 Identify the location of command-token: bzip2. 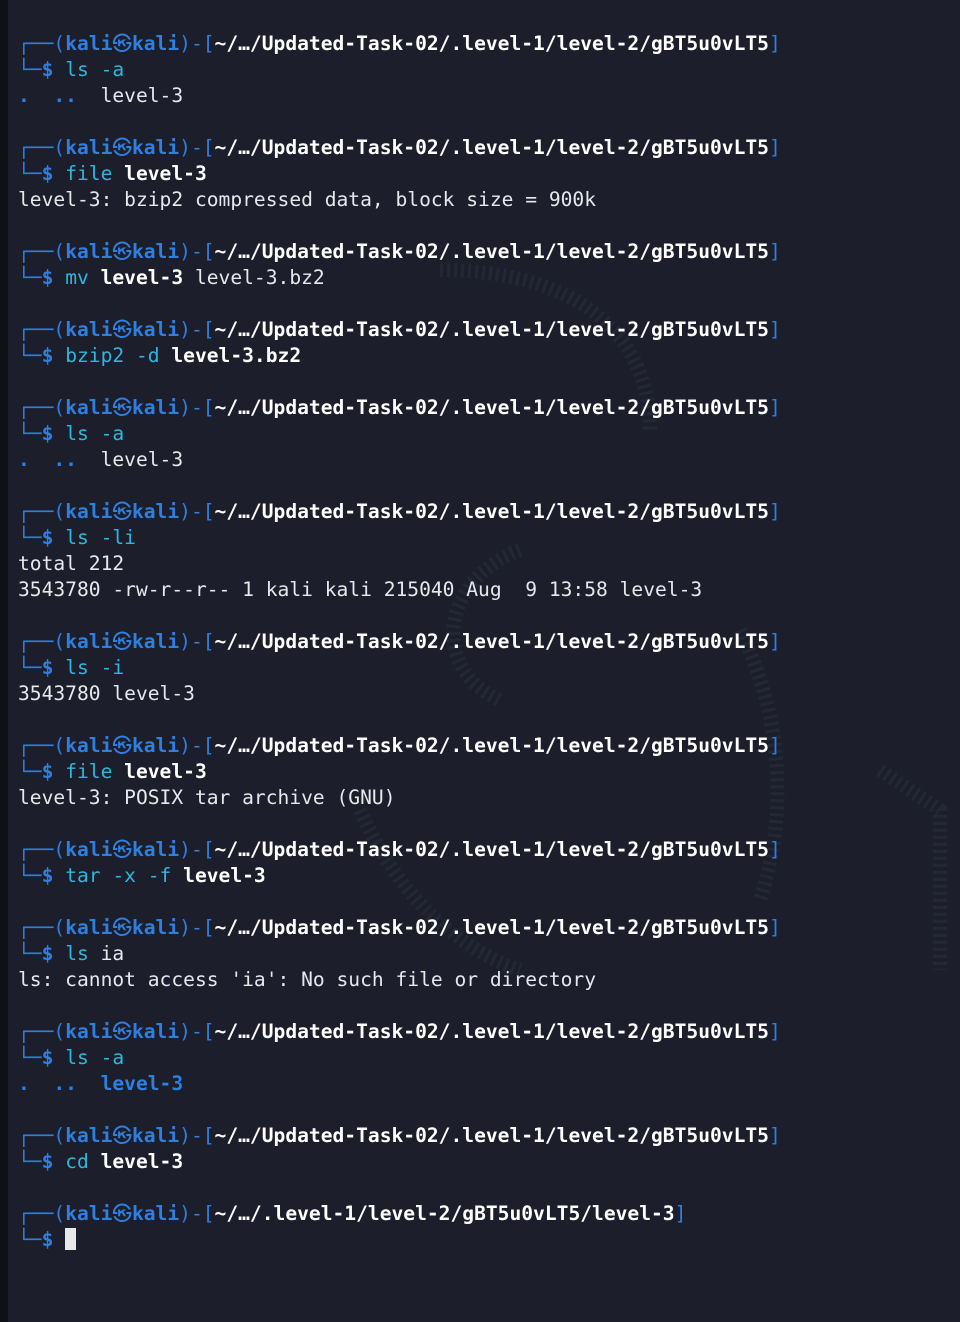
(95, 355).